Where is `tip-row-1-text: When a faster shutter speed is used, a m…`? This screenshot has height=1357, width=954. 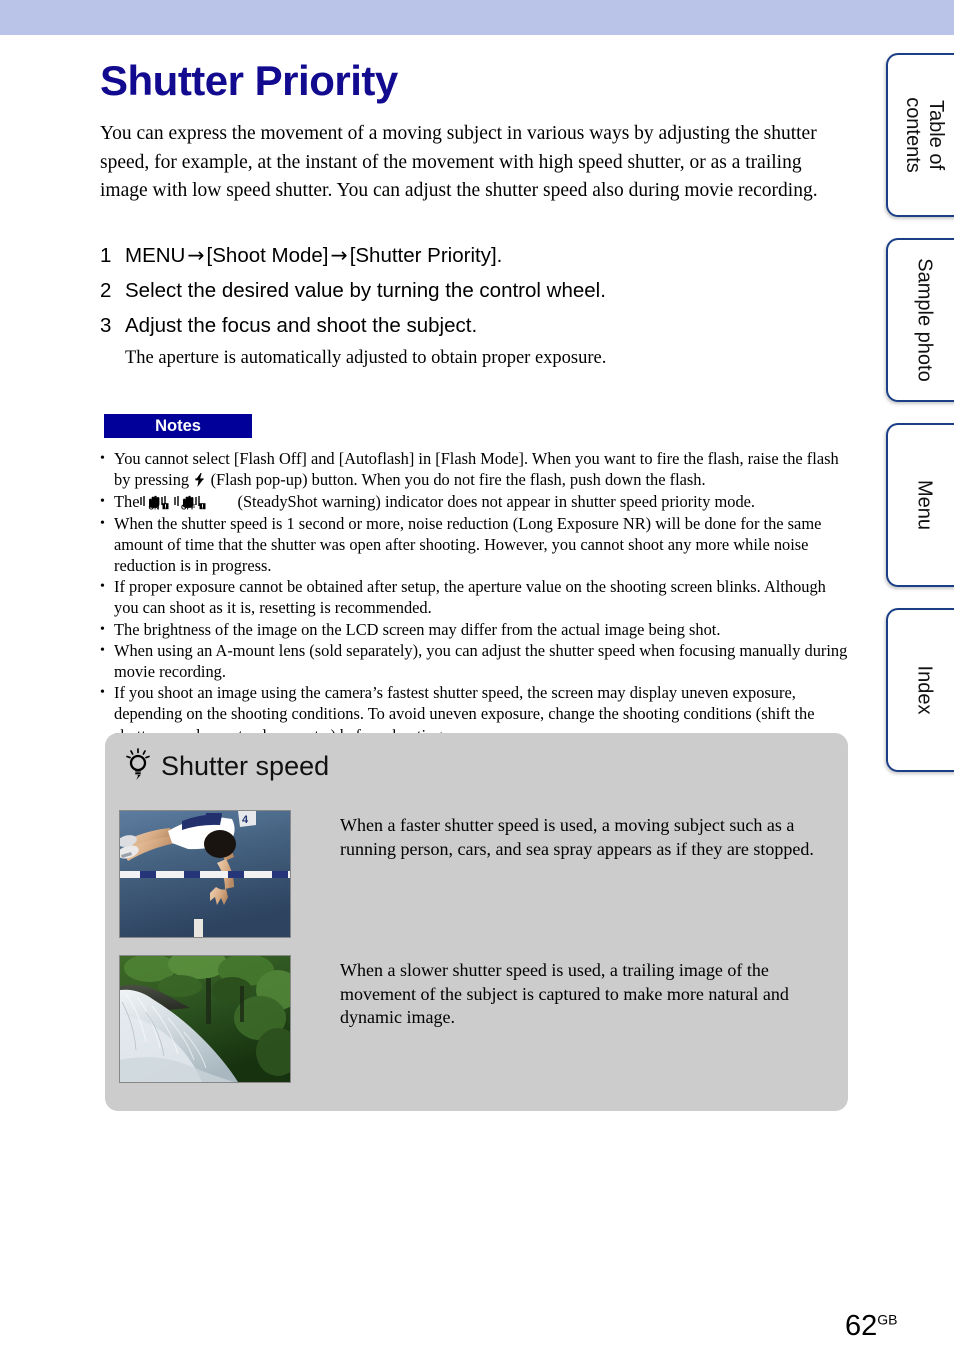 tip-row-1-text: When a faster shutter speed is used, a m… is located at coordinates (577, 837).